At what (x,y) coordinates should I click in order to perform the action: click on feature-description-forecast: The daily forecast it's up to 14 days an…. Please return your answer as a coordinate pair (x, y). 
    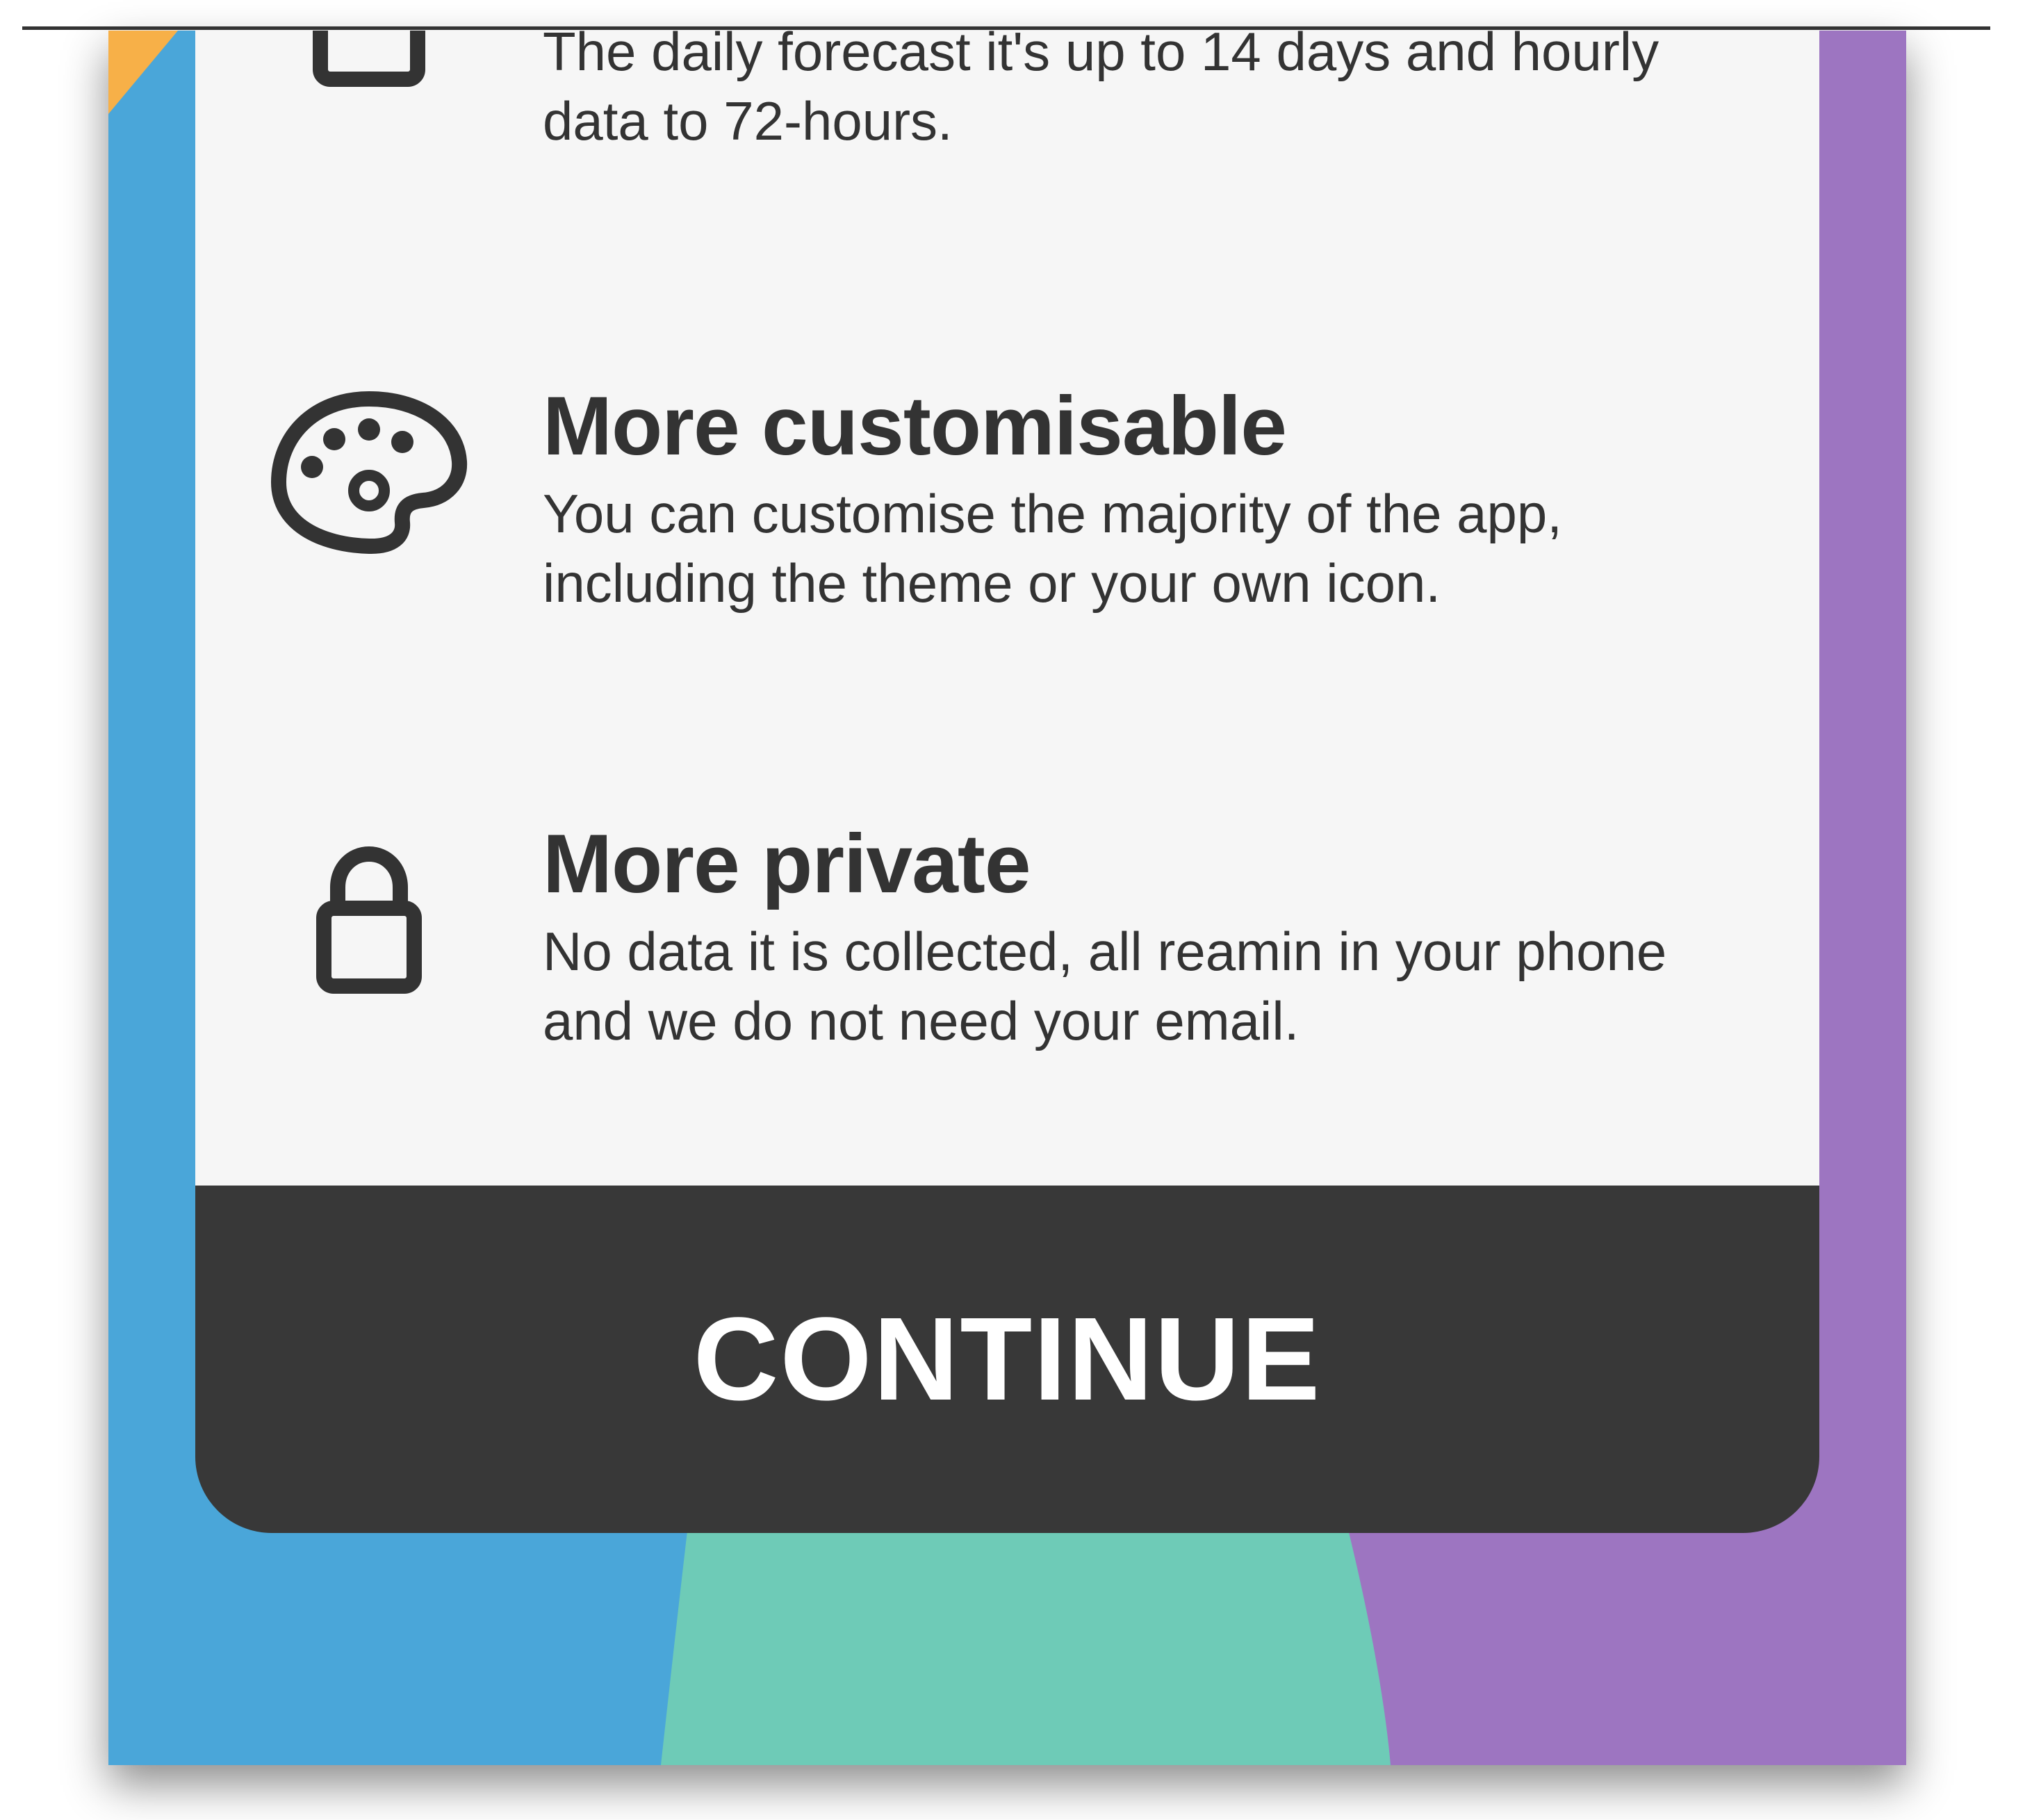
    Looking at the image, I should click on (1101, 91).